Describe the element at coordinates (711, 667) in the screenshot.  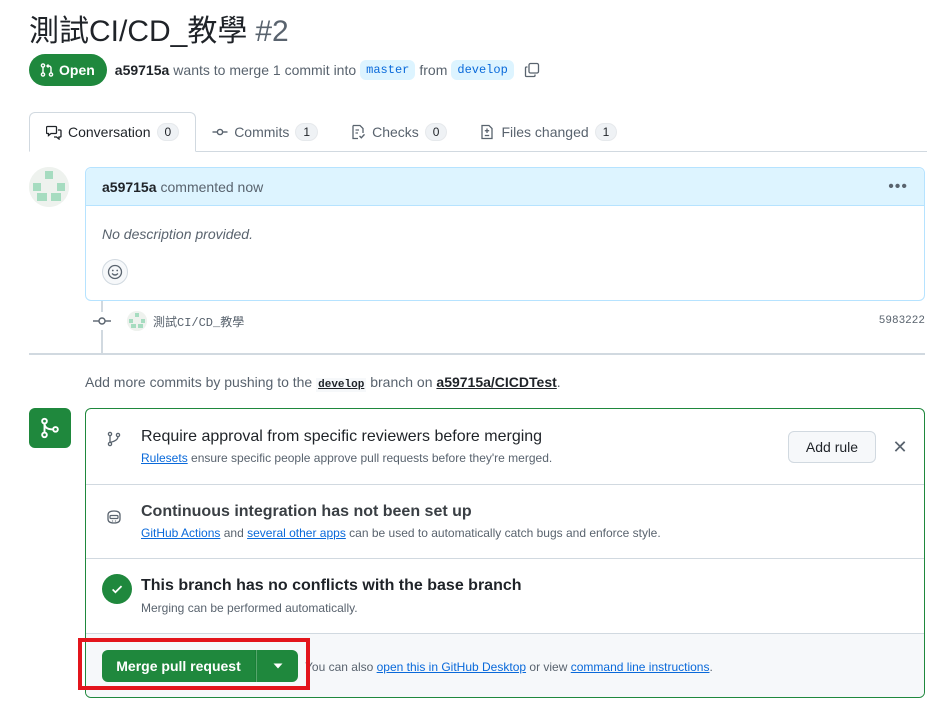
I see `merge-note-suffix: .` at that location.